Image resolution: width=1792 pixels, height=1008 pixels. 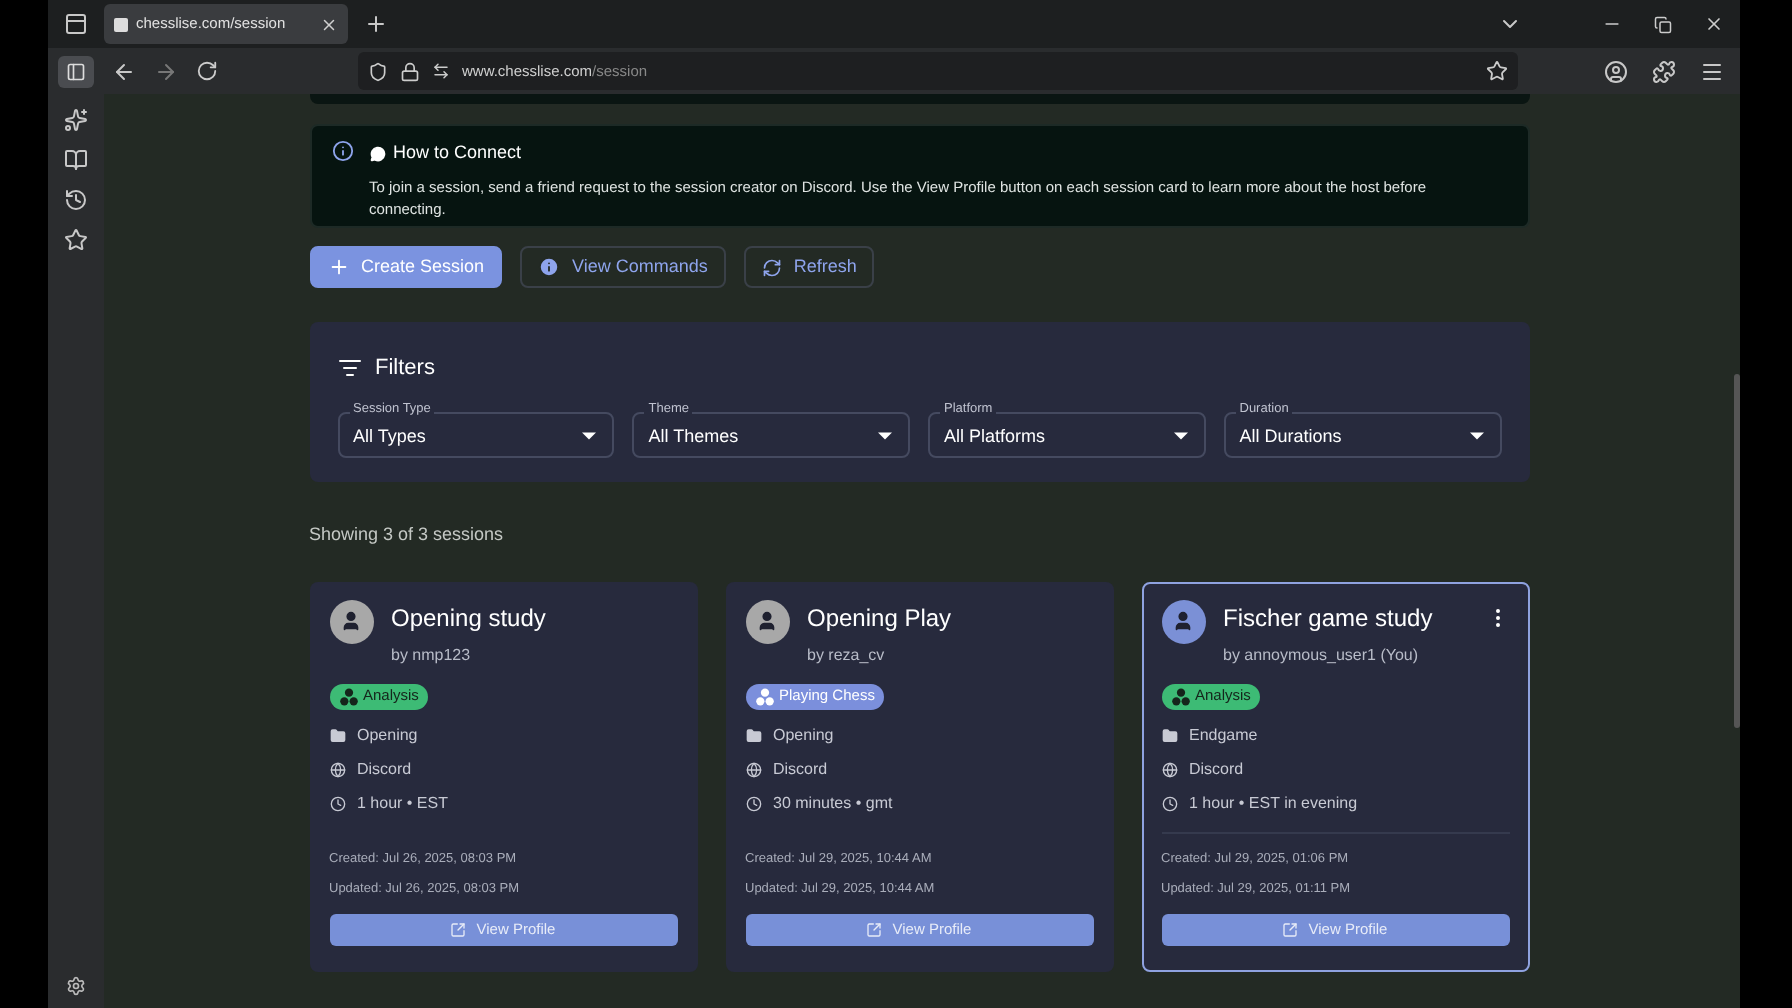 What do you see at coordinates (76, 120) in the screenshot?
I see `sparkle-icon` at bounding box center [76, 120].